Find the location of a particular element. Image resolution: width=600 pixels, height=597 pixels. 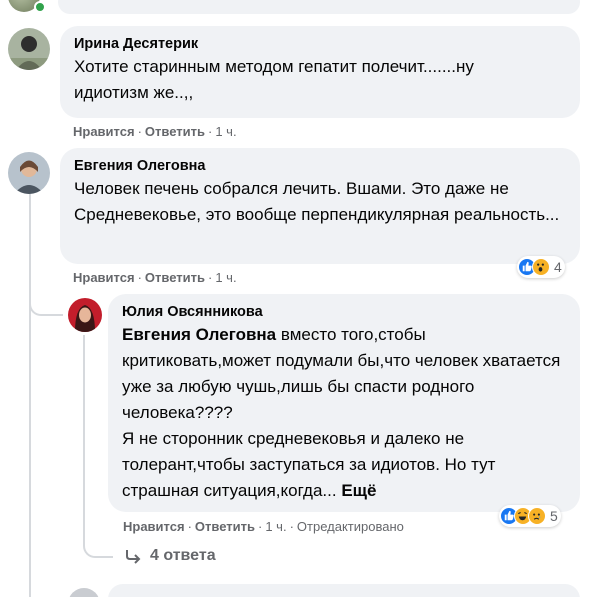

mention-link: Евгения Олеговна is located at coordinates (199, 334).